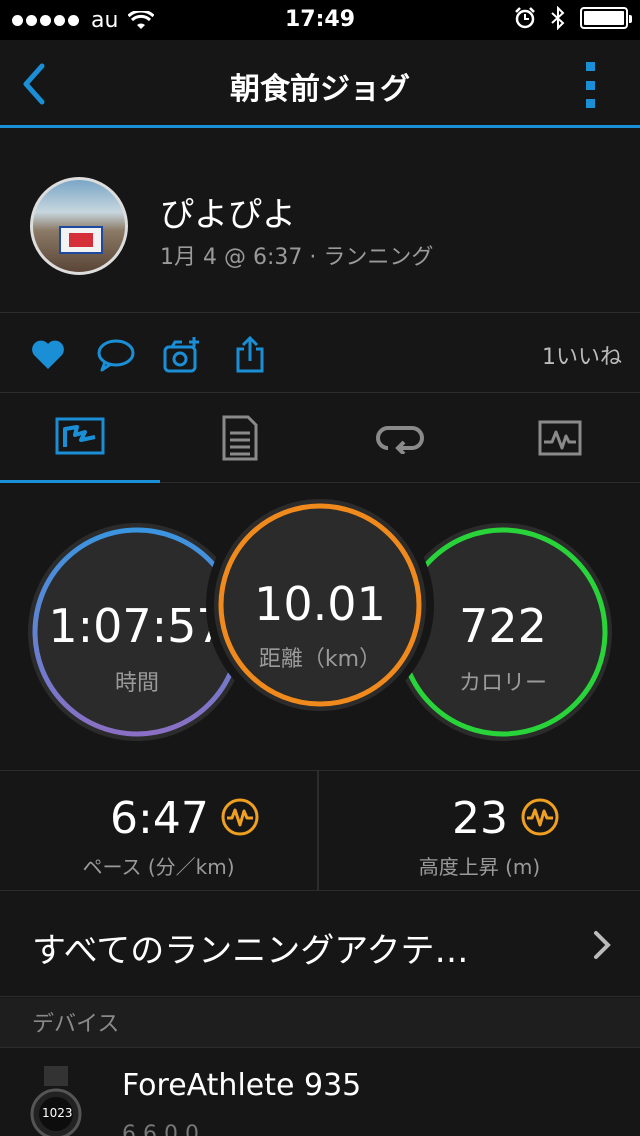 This screenshot has height=1136, width=640. What do you see at coordinates (558, 18) in the screenshot?
I see `bluetooth-icon` at bounding box center [558, 18].